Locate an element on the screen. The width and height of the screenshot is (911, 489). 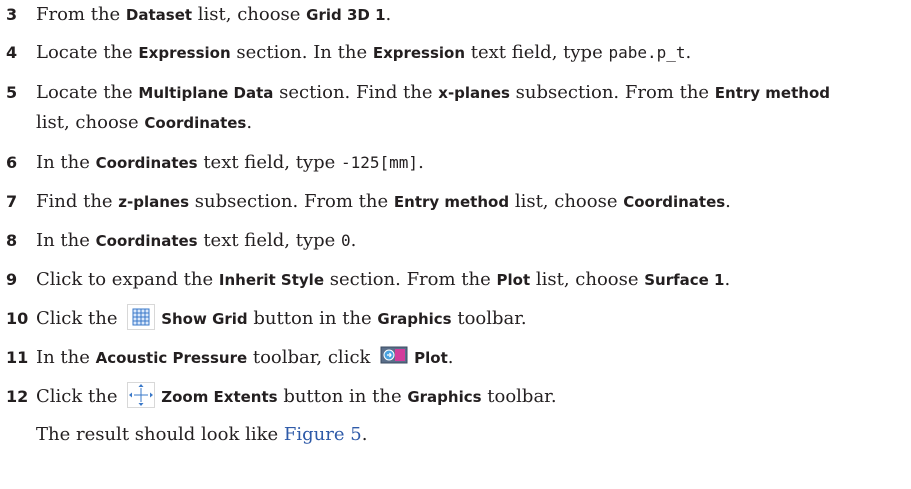
ui-term: z-planes is located at coordinates (154, 202).